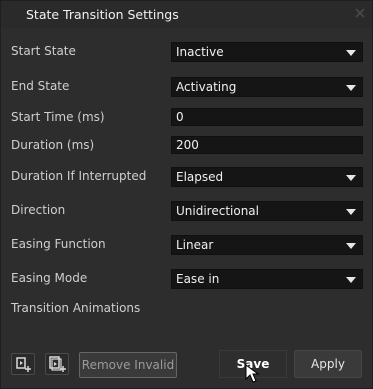 The image size is (373, 389). Describe the element at coordinates (38, 210) in the screenshot. I see `direction-label: Direction` at that location.